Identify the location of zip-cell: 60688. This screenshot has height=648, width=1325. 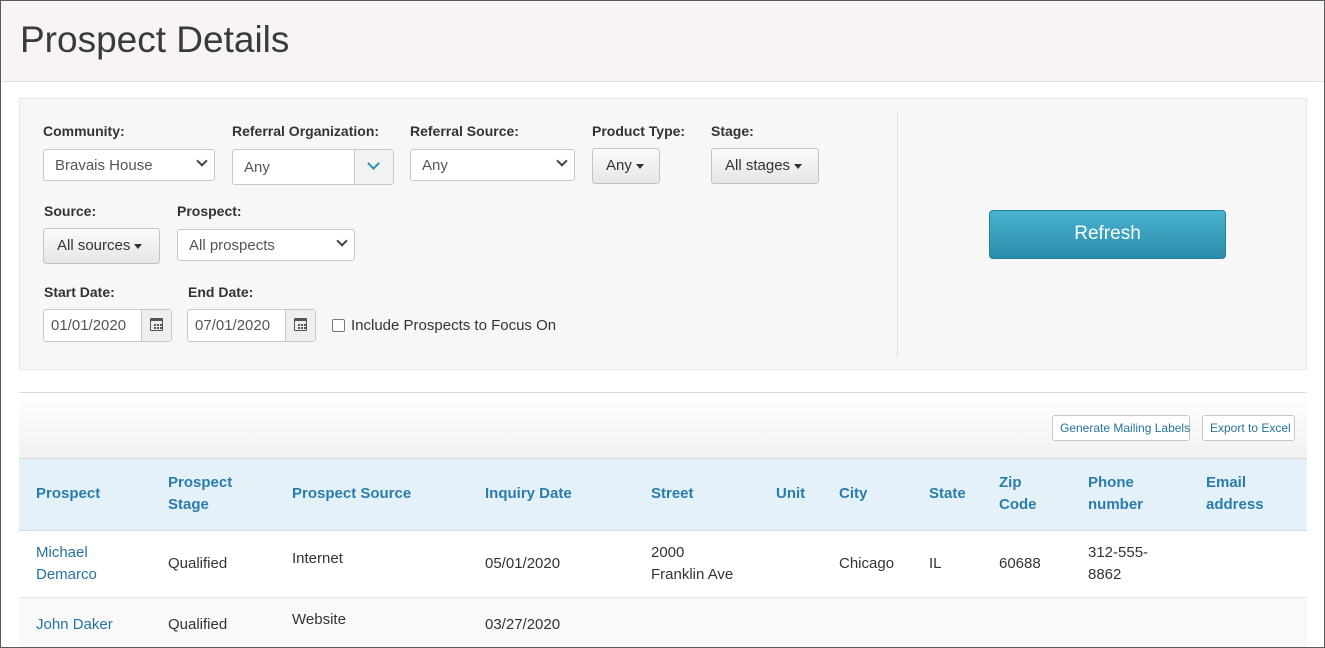
(1020, 563).